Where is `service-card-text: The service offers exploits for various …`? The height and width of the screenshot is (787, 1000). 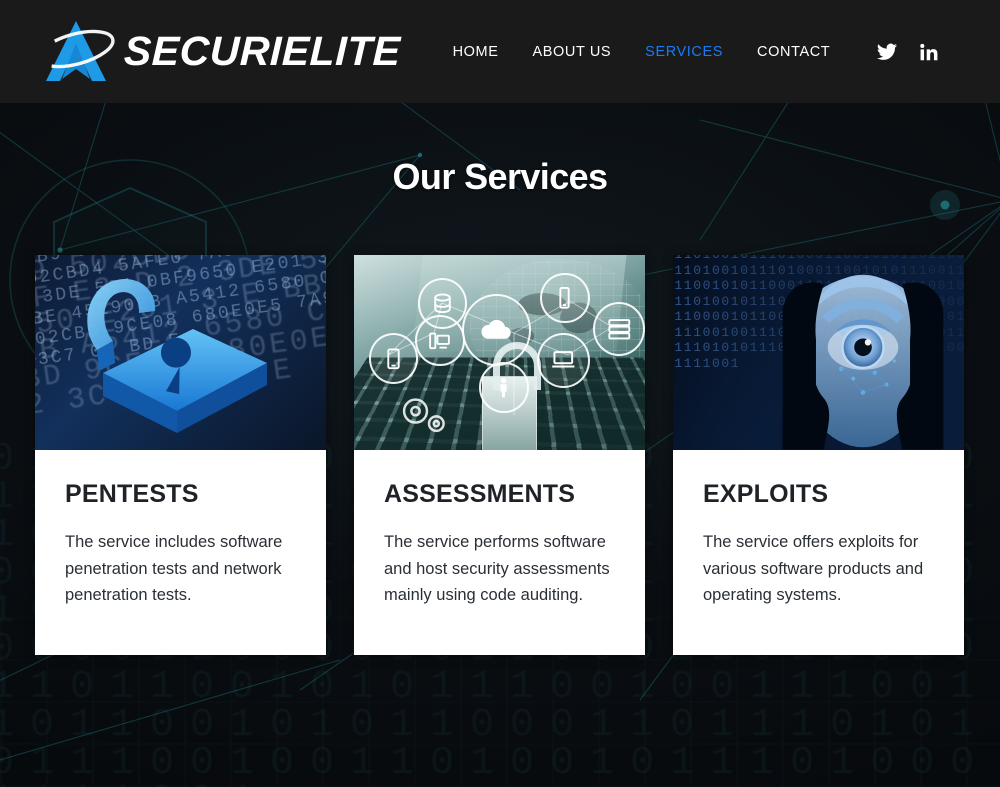
service-card-text: The service offers exploits for various … is located at coordinates (813, 568).